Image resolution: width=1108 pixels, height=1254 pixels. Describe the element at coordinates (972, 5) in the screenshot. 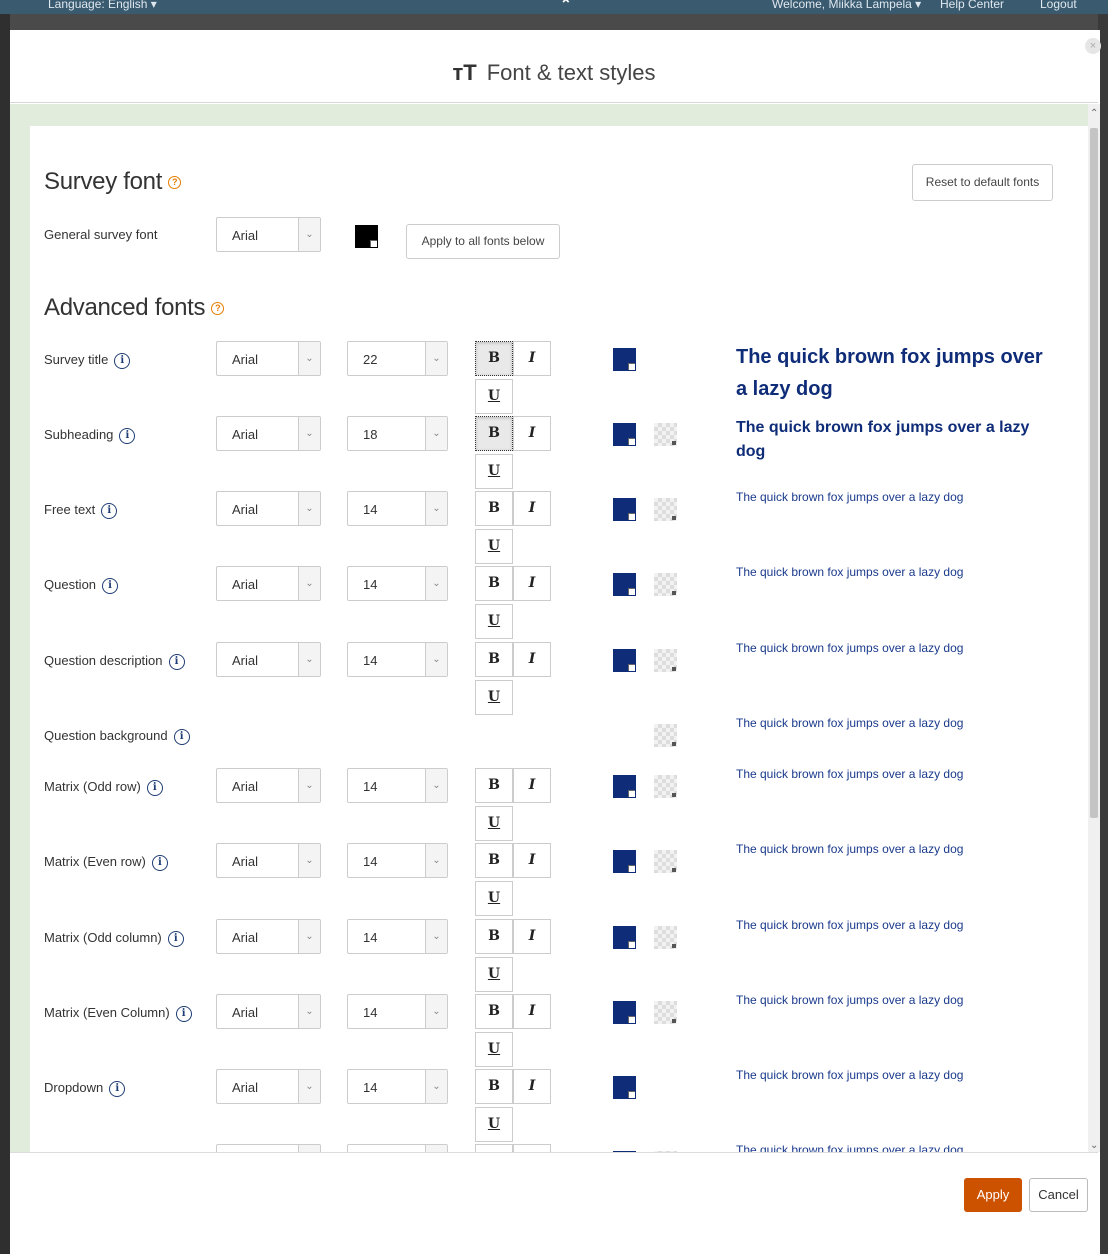

I see `help-center-link: Help Center` at that location.